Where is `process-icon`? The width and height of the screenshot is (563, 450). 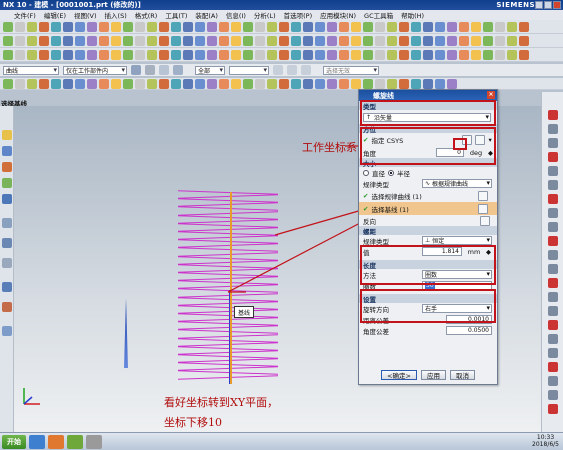 process-icon is located at coordinates (7, 243).